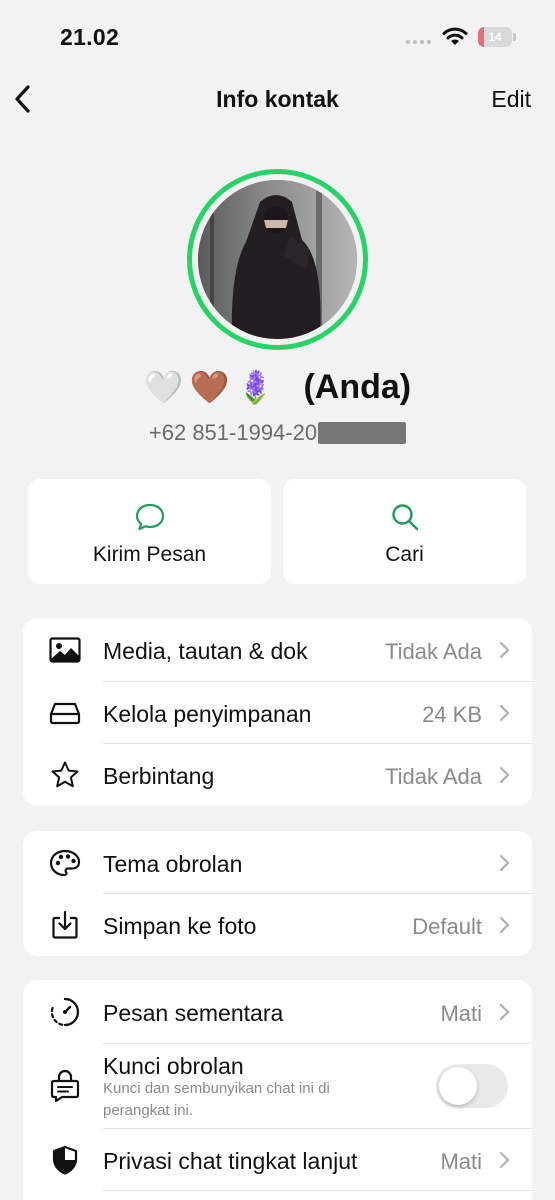  I want to click on cellular-signal-icon, so click(418, 42).